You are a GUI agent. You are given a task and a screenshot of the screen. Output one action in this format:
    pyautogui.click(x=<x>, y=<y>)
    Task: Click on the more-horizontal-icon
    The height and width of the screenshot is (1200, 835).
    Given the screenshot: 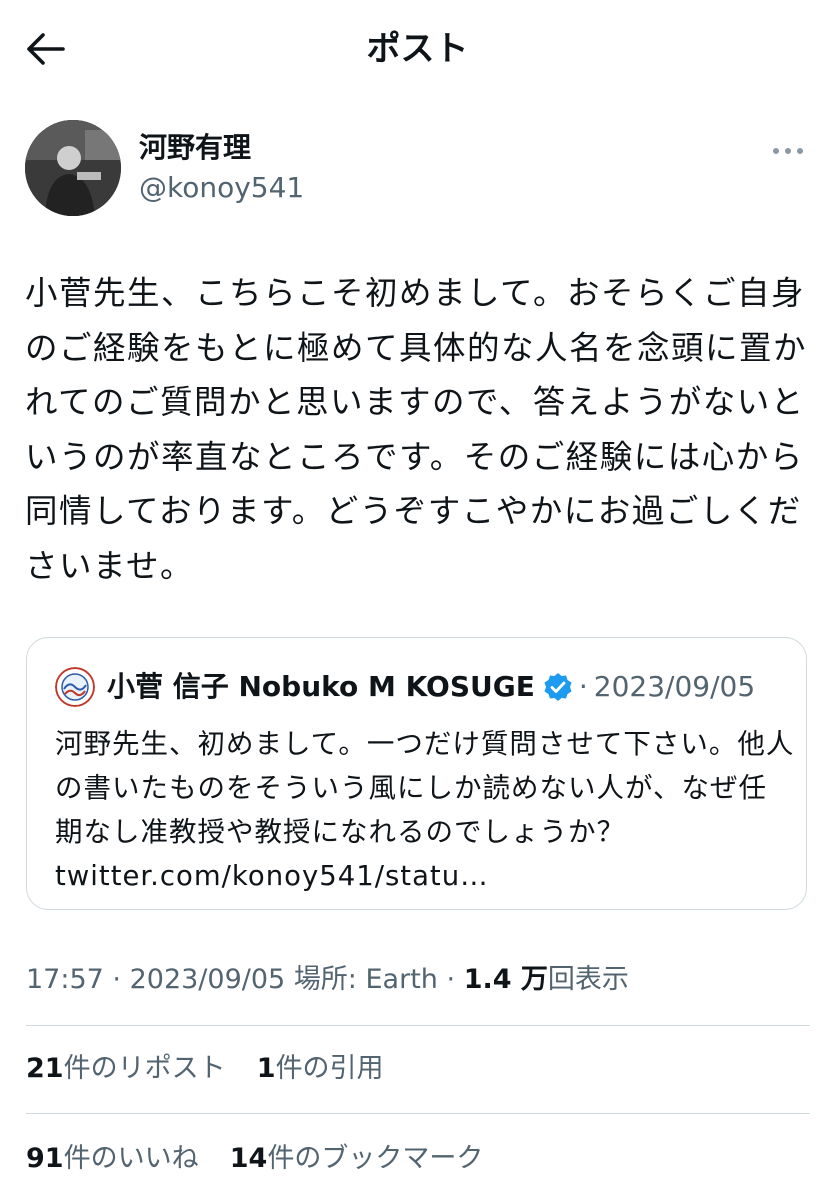 What is the action you would take?
    pyautogui.click(x=788, y=151)
    